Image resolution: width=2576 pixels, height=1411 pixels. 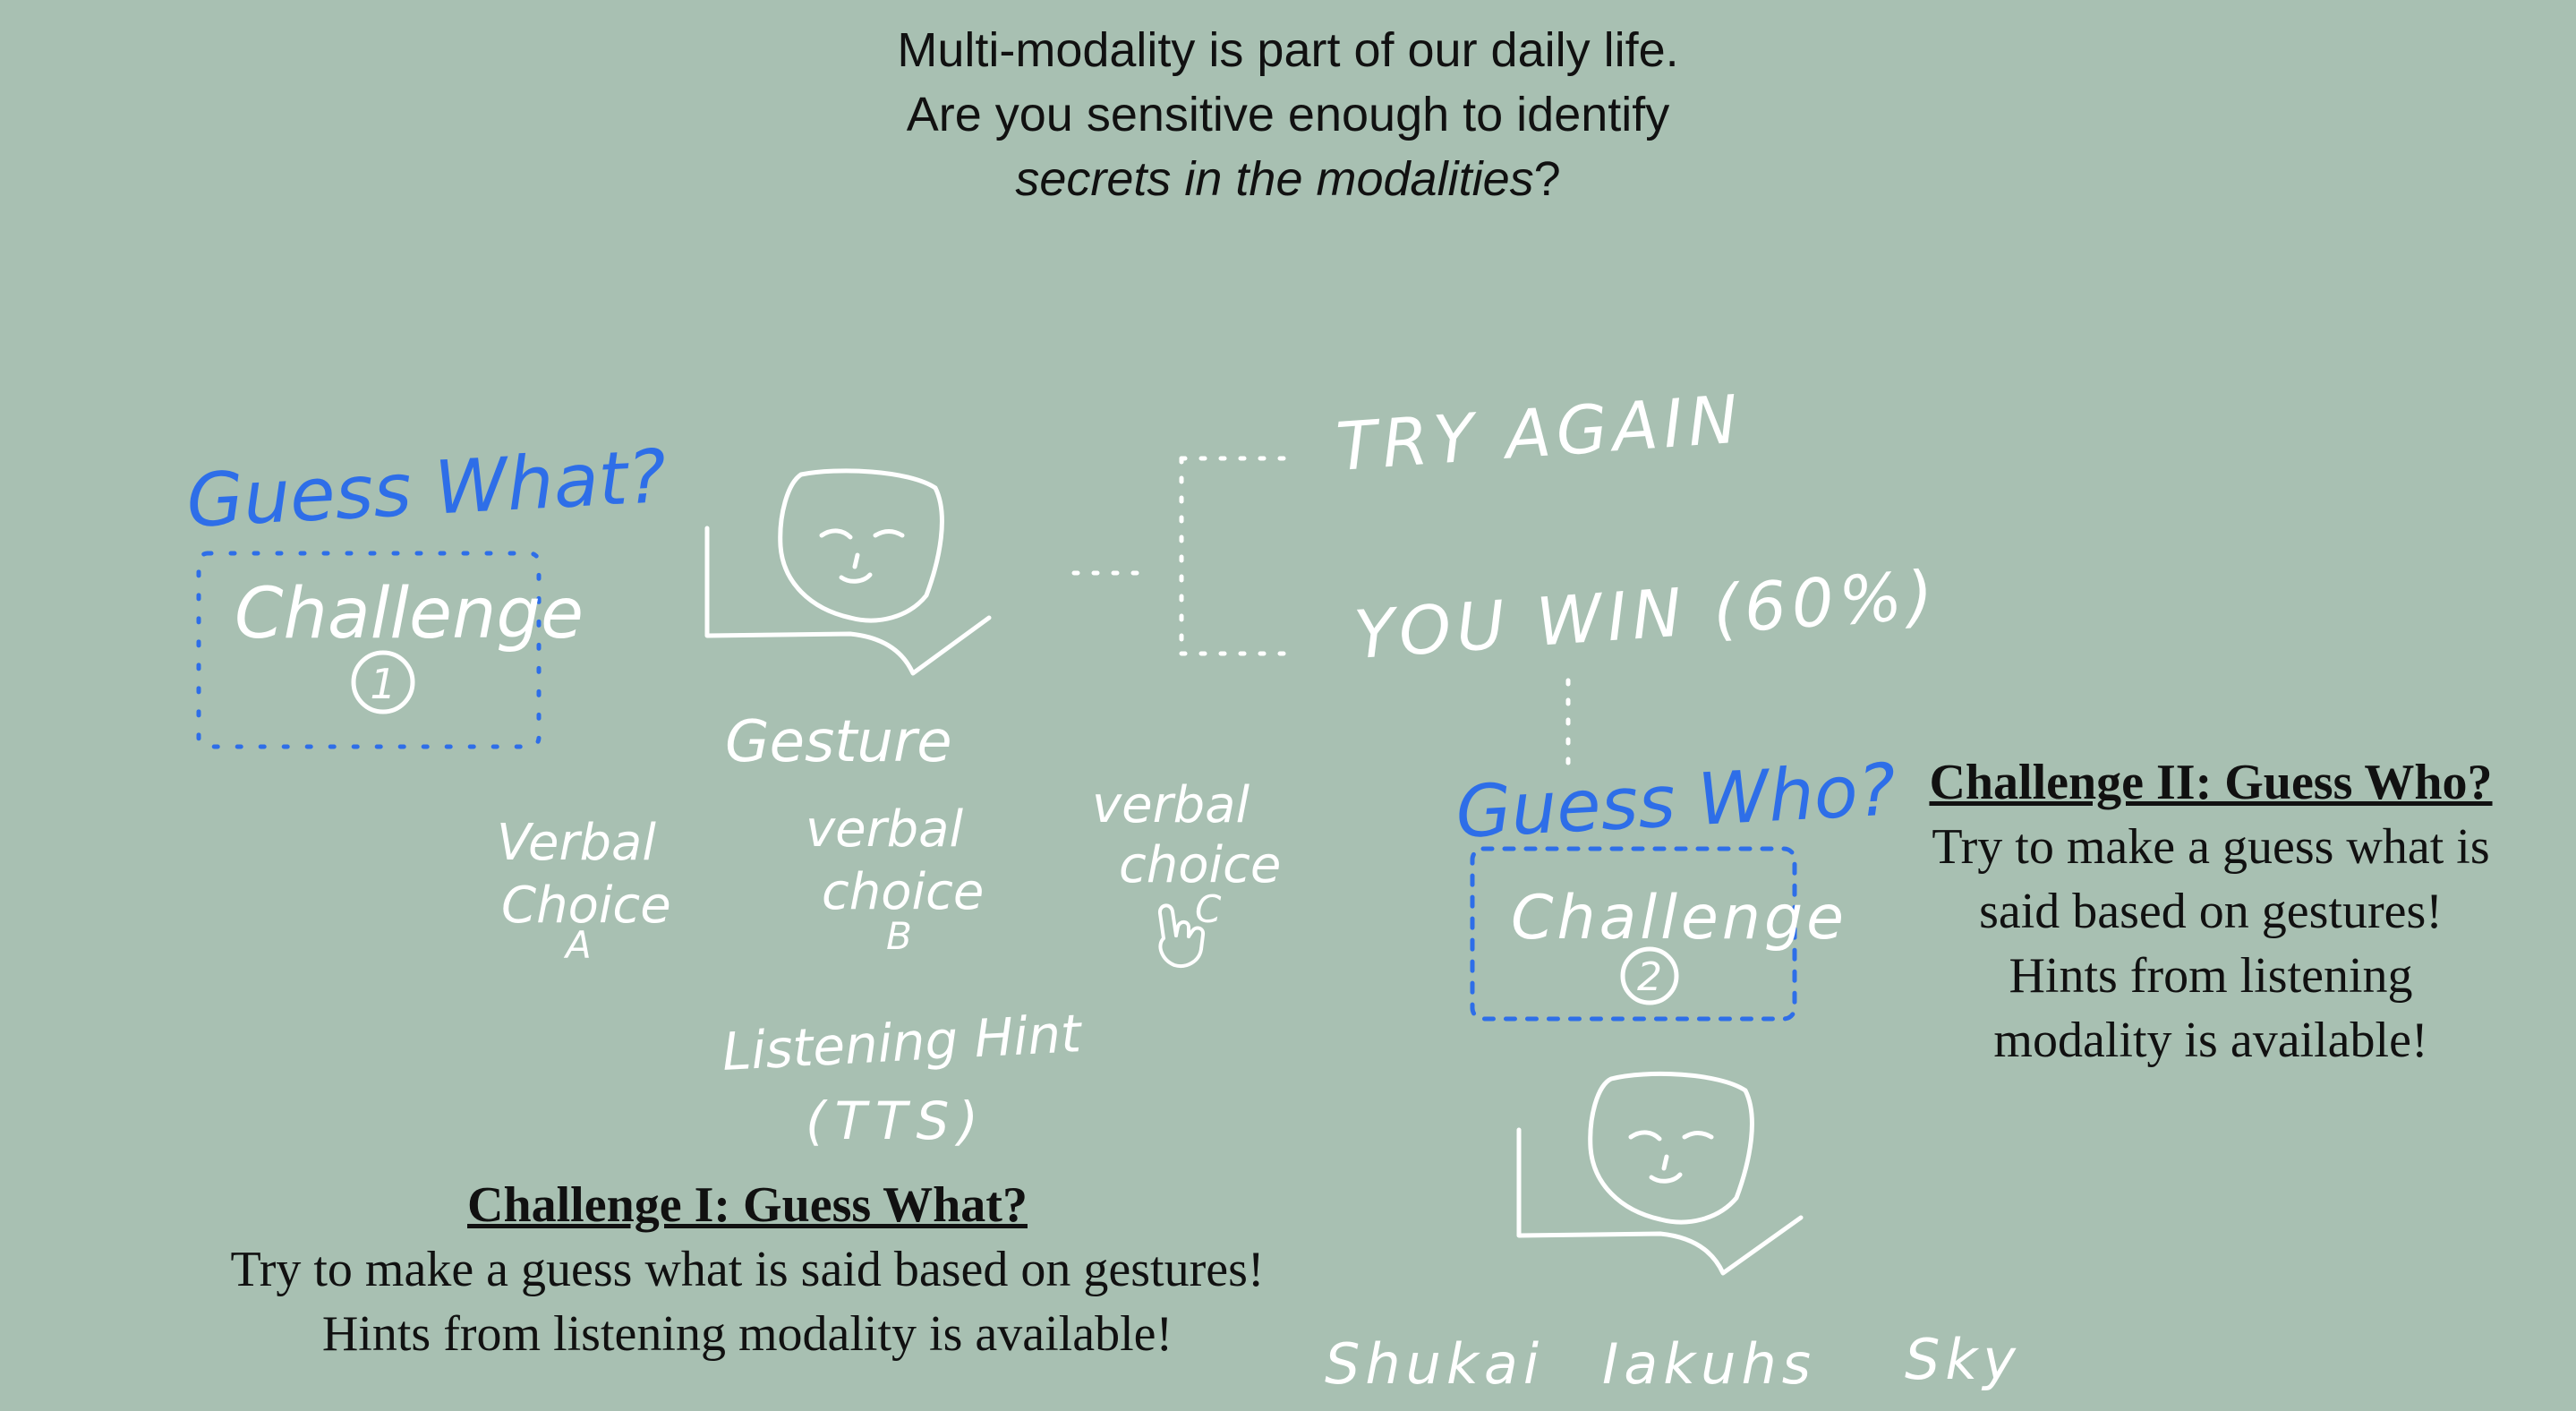 I want to click on verbal-choice-c-line-2: choice, so click(x=1200, y=865).